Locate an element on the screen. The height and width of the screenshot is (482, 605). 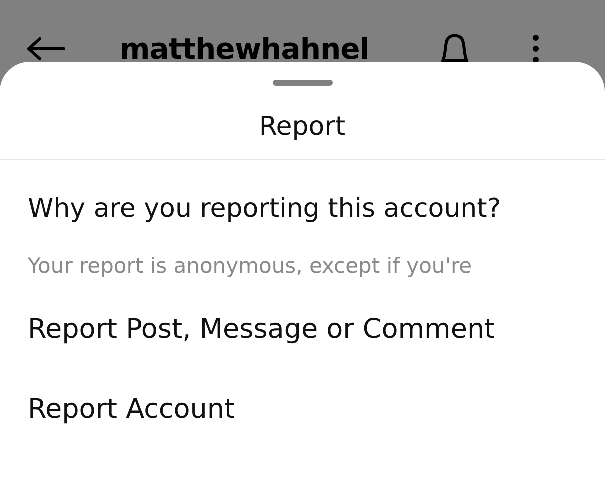
anonymity-note: Your report is anonymous, except if you're is located at coordinates (251, 266).